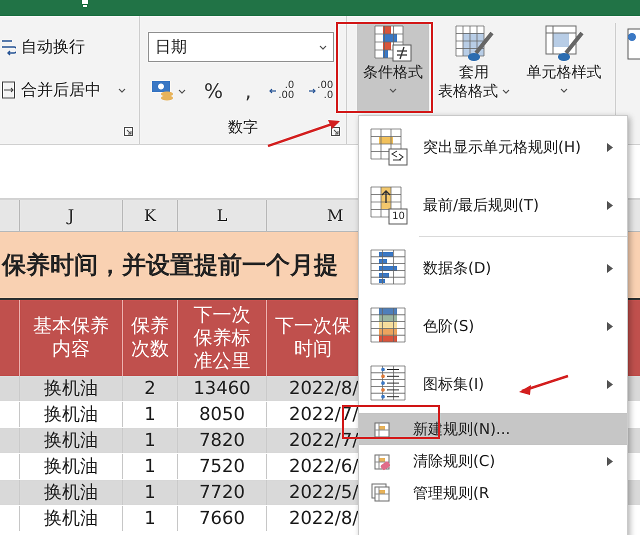  What do you see at coordinates (564, 44) in the screenshot?
I see `cell-brush-icon` at bounding box center [564, 44].